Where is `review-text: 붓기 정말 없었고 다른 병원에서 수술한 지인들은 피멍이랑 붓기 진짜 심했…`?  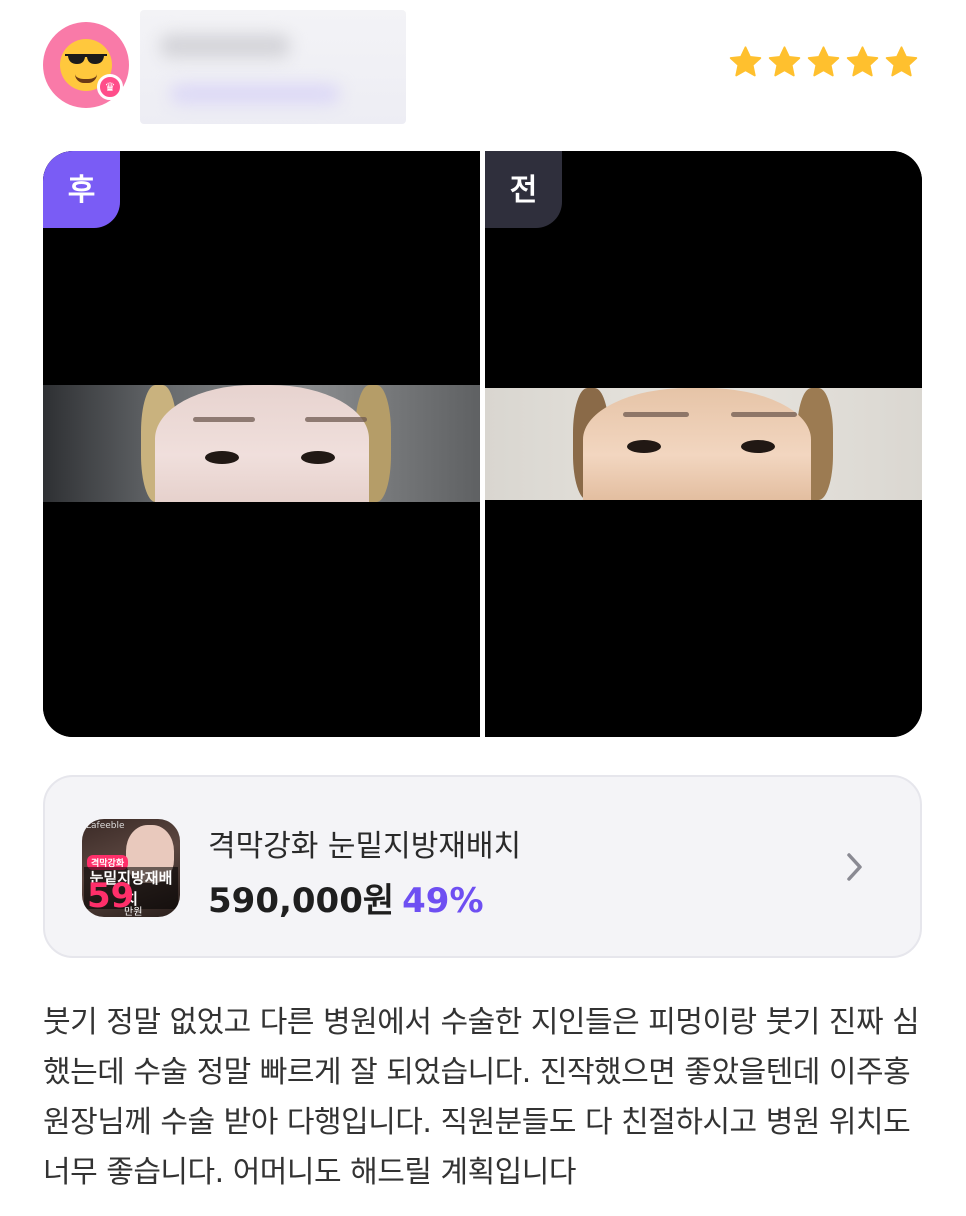 review-text: 붓기 정말 없었고 다른 병원에서 수술한 지인들은 피멍이랑 붓기 진짜 심했… is located at coordinates (481, 1097).